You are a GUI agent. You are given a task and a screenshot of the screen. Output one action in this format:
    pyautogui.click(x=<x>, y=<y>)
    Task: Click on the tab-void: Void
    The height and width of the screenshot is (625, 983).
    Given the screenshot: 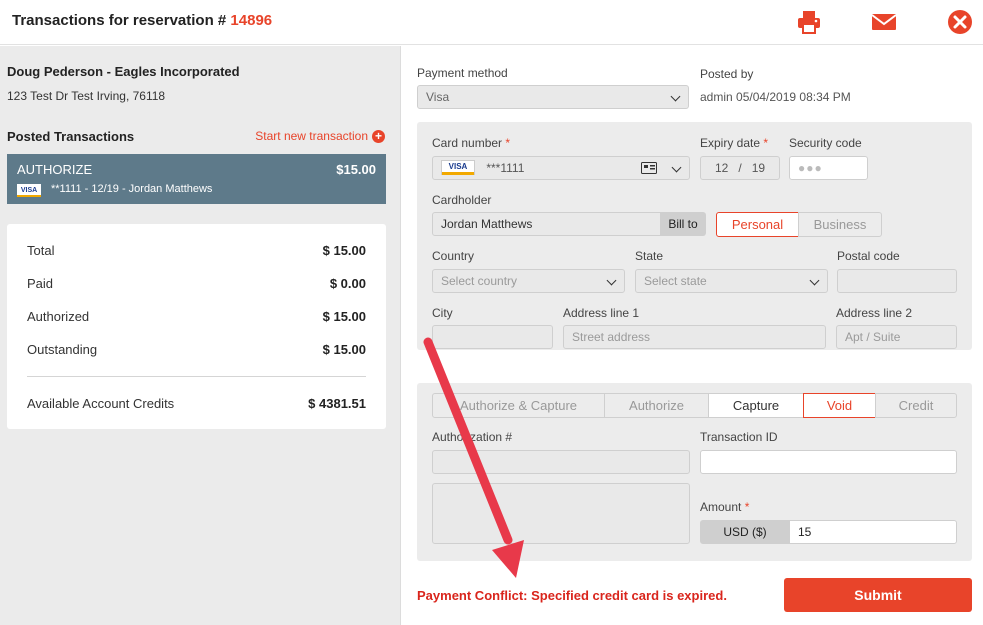 What is the action you would take?
    pyautogui.click(x=839, y=405)
    